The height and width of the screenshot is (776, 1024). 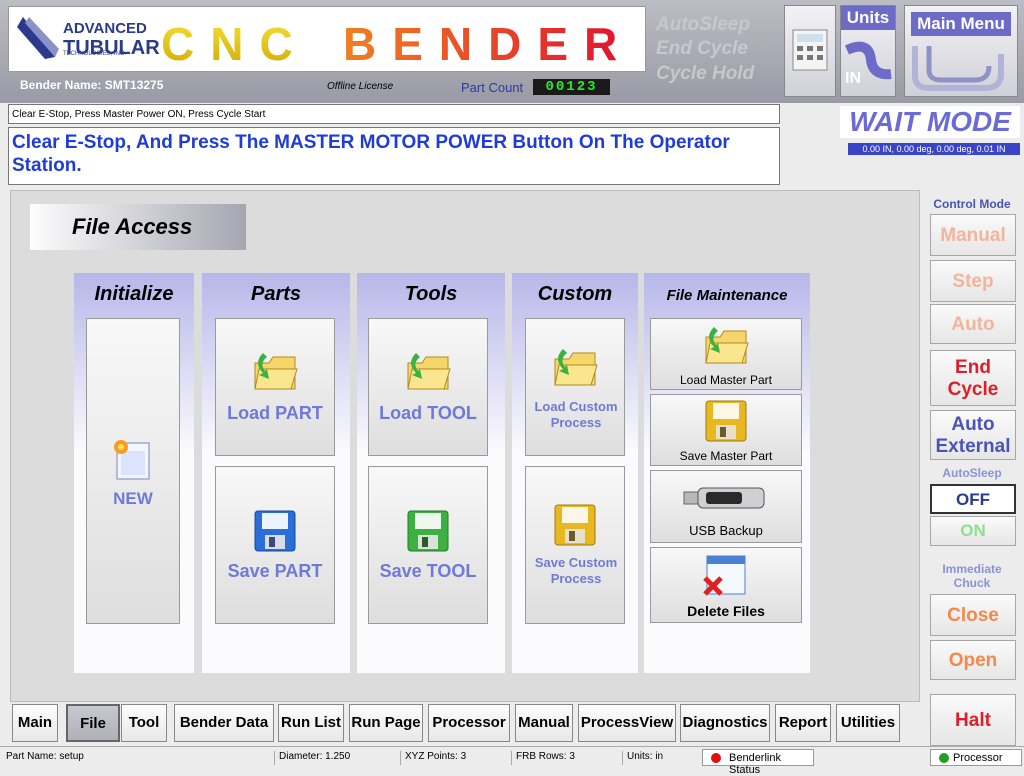 What do you see at coordinates (705, 73) in the screenshot?
I see `status-cycle-hold: Cycle Hold` at bounding box center [705, 73].